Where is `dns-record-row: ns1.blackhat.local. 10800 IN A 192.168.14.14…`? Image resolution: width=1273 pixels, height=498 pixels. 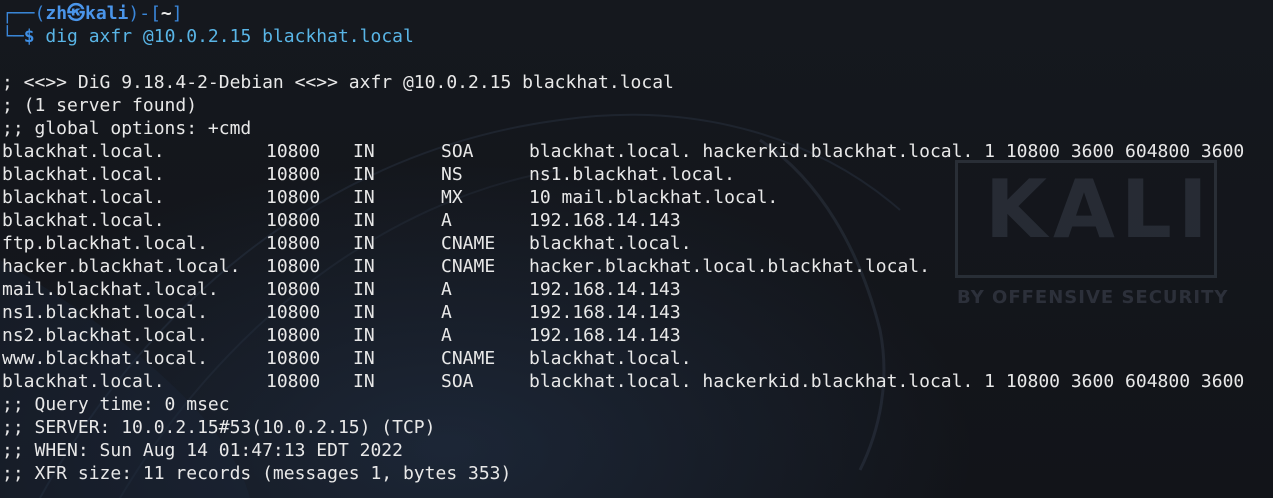 dns-record-row: ns1.blackhat.local. 10800 IN A 192.168.14.14… is located at coordinates (637, 312).